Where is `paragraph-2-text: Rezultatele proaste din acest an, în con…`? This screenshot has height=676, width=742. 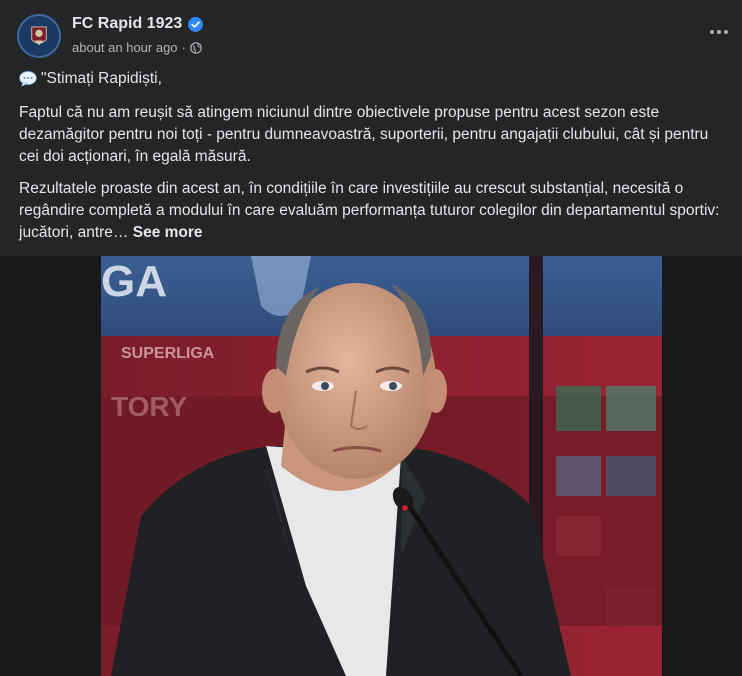 paragraph-2-text: Rezultatele proaste din acest an, în con… is located at coordinates (369, 210).